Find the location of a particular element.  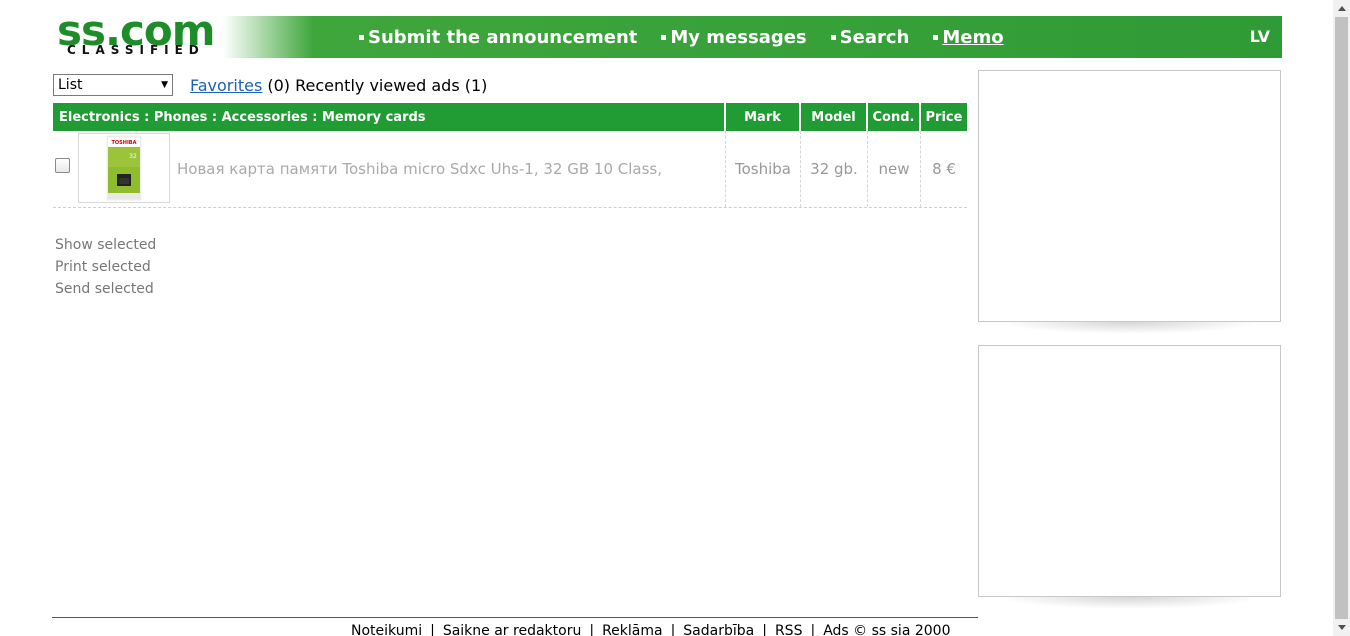

select-ad-checkbox is located at coordinates (62, 165).